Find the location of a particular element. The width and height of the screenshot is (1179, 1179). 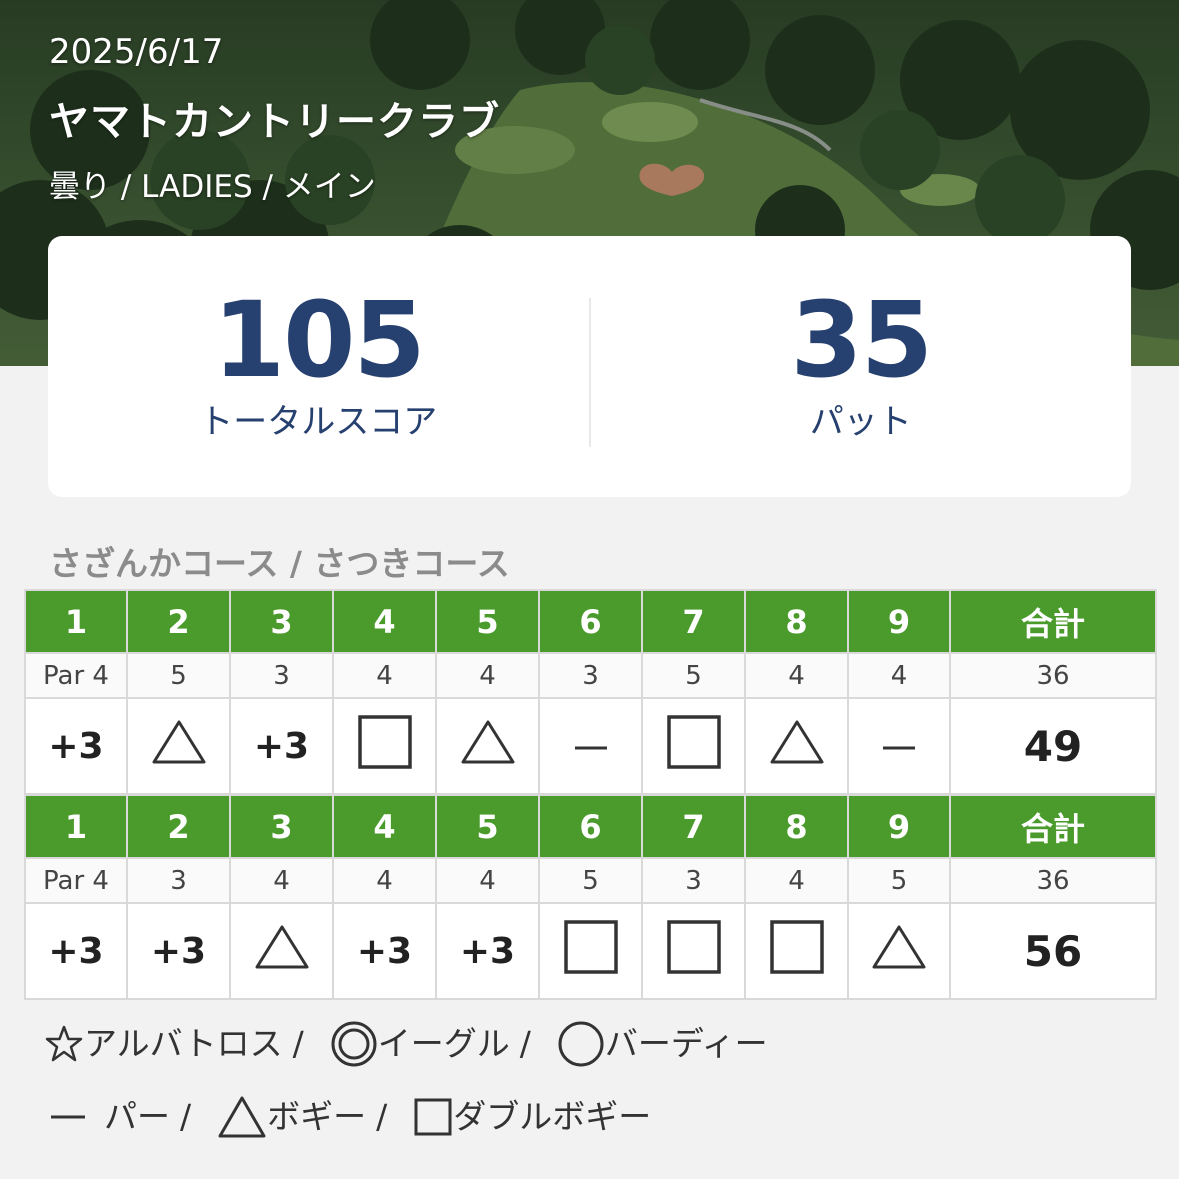

star-icon is located at coordinates (64, 1044).